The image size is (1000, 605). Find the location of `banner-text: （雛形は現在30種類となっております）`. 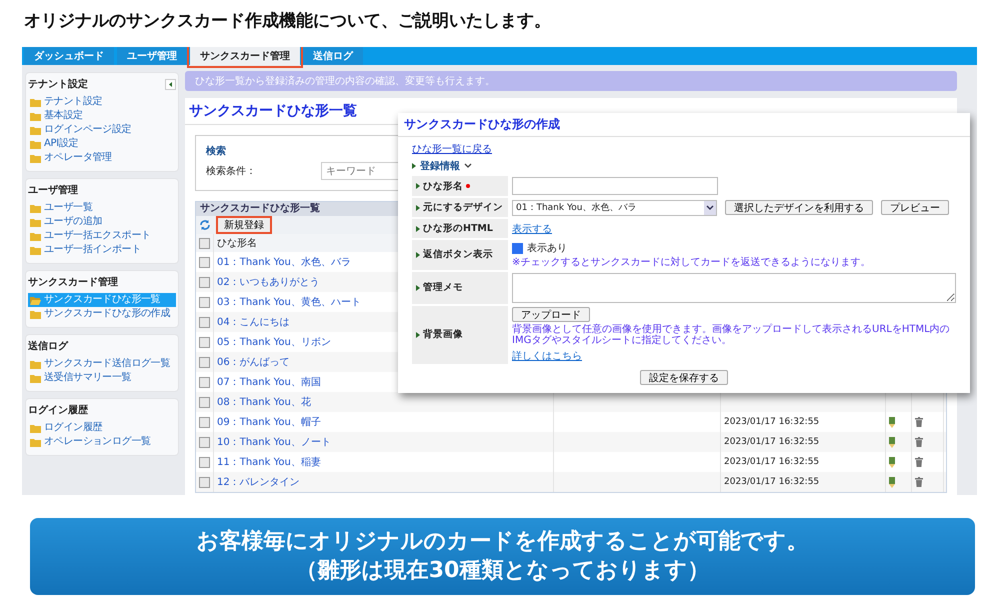

banner-text: （雛形は現在30種類となっております） is located at coordinates (503, 570).